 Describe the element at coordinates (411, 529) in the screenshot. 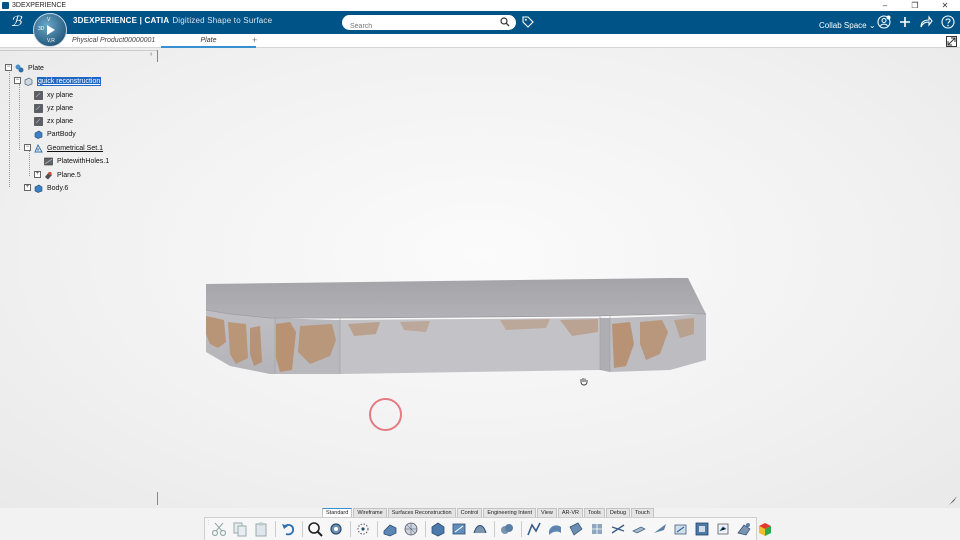

I see `sphere-mesh-icon` at that location.